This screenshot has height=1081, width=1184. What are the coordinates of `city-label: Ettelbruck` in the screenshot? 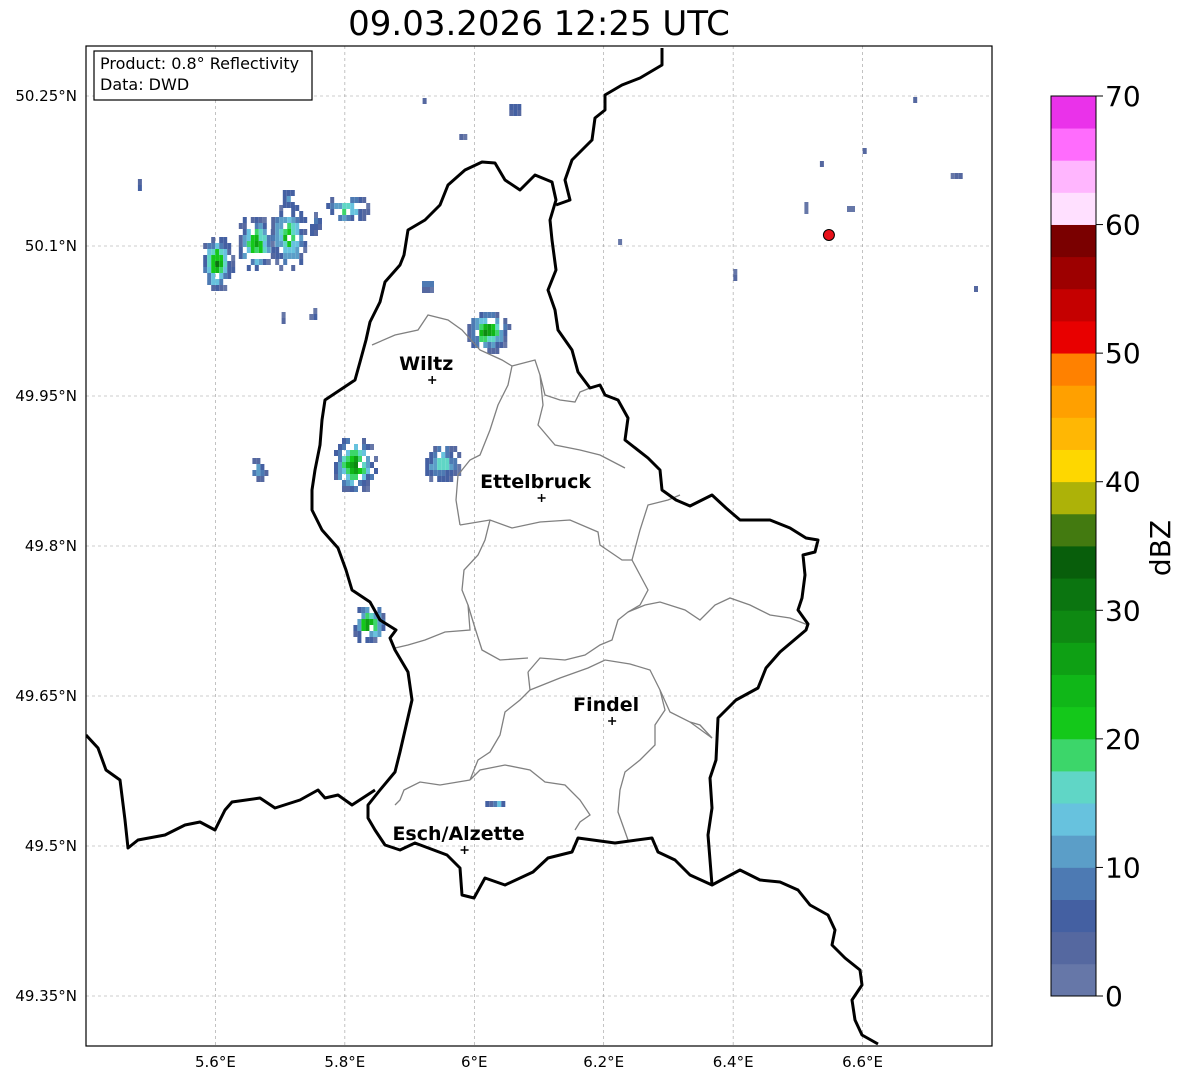 It's located at (535, 482).